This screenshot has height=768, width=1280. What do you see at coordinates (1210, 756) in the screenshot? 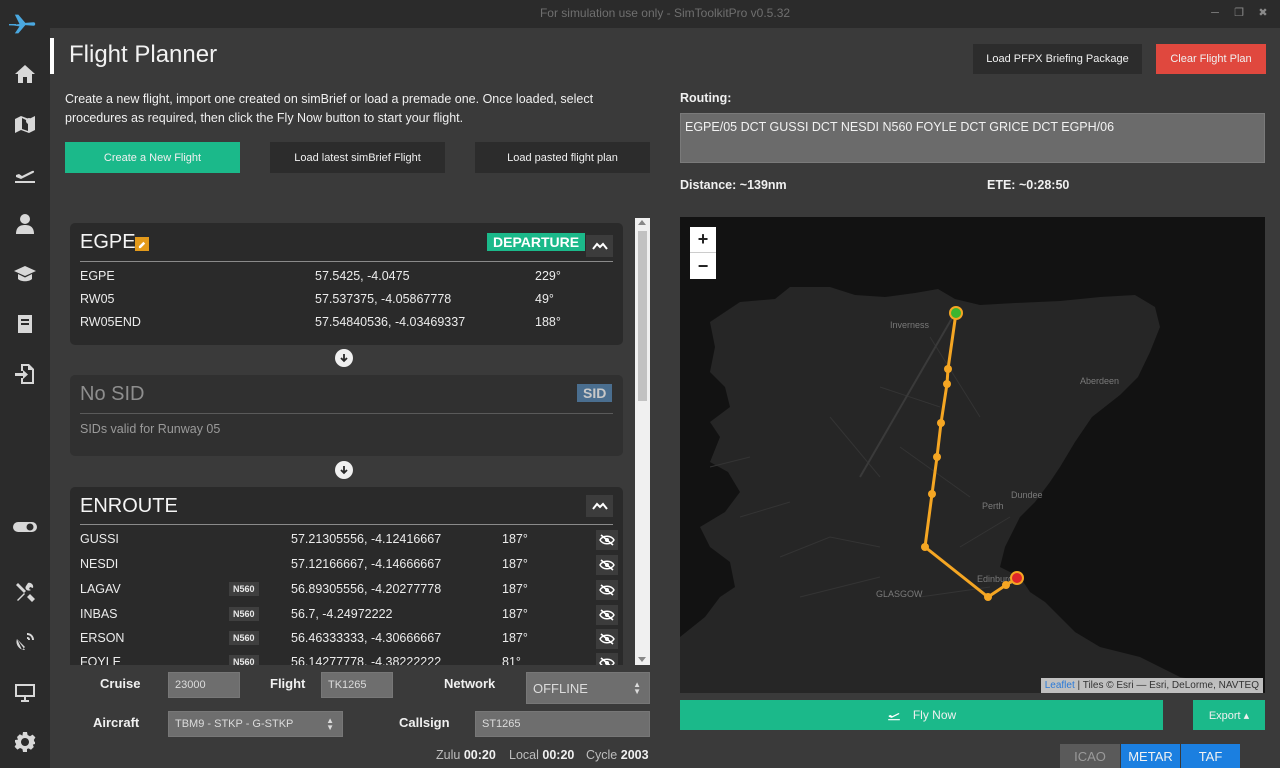
I see `taf-button: TAF` at bounding box center [1210, 756].